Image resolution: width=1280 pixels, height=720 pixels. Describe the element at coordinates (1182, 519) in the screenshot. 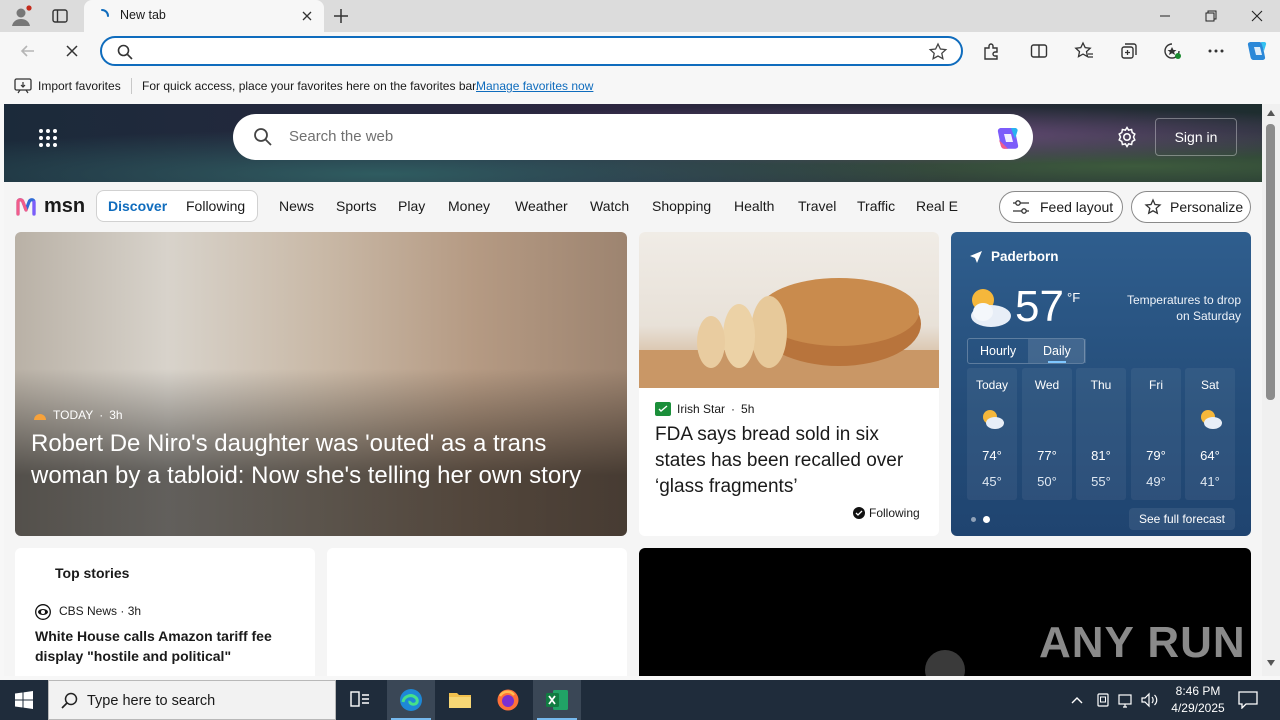

I see `see-full-forecast-button: See full forecast` at that location.